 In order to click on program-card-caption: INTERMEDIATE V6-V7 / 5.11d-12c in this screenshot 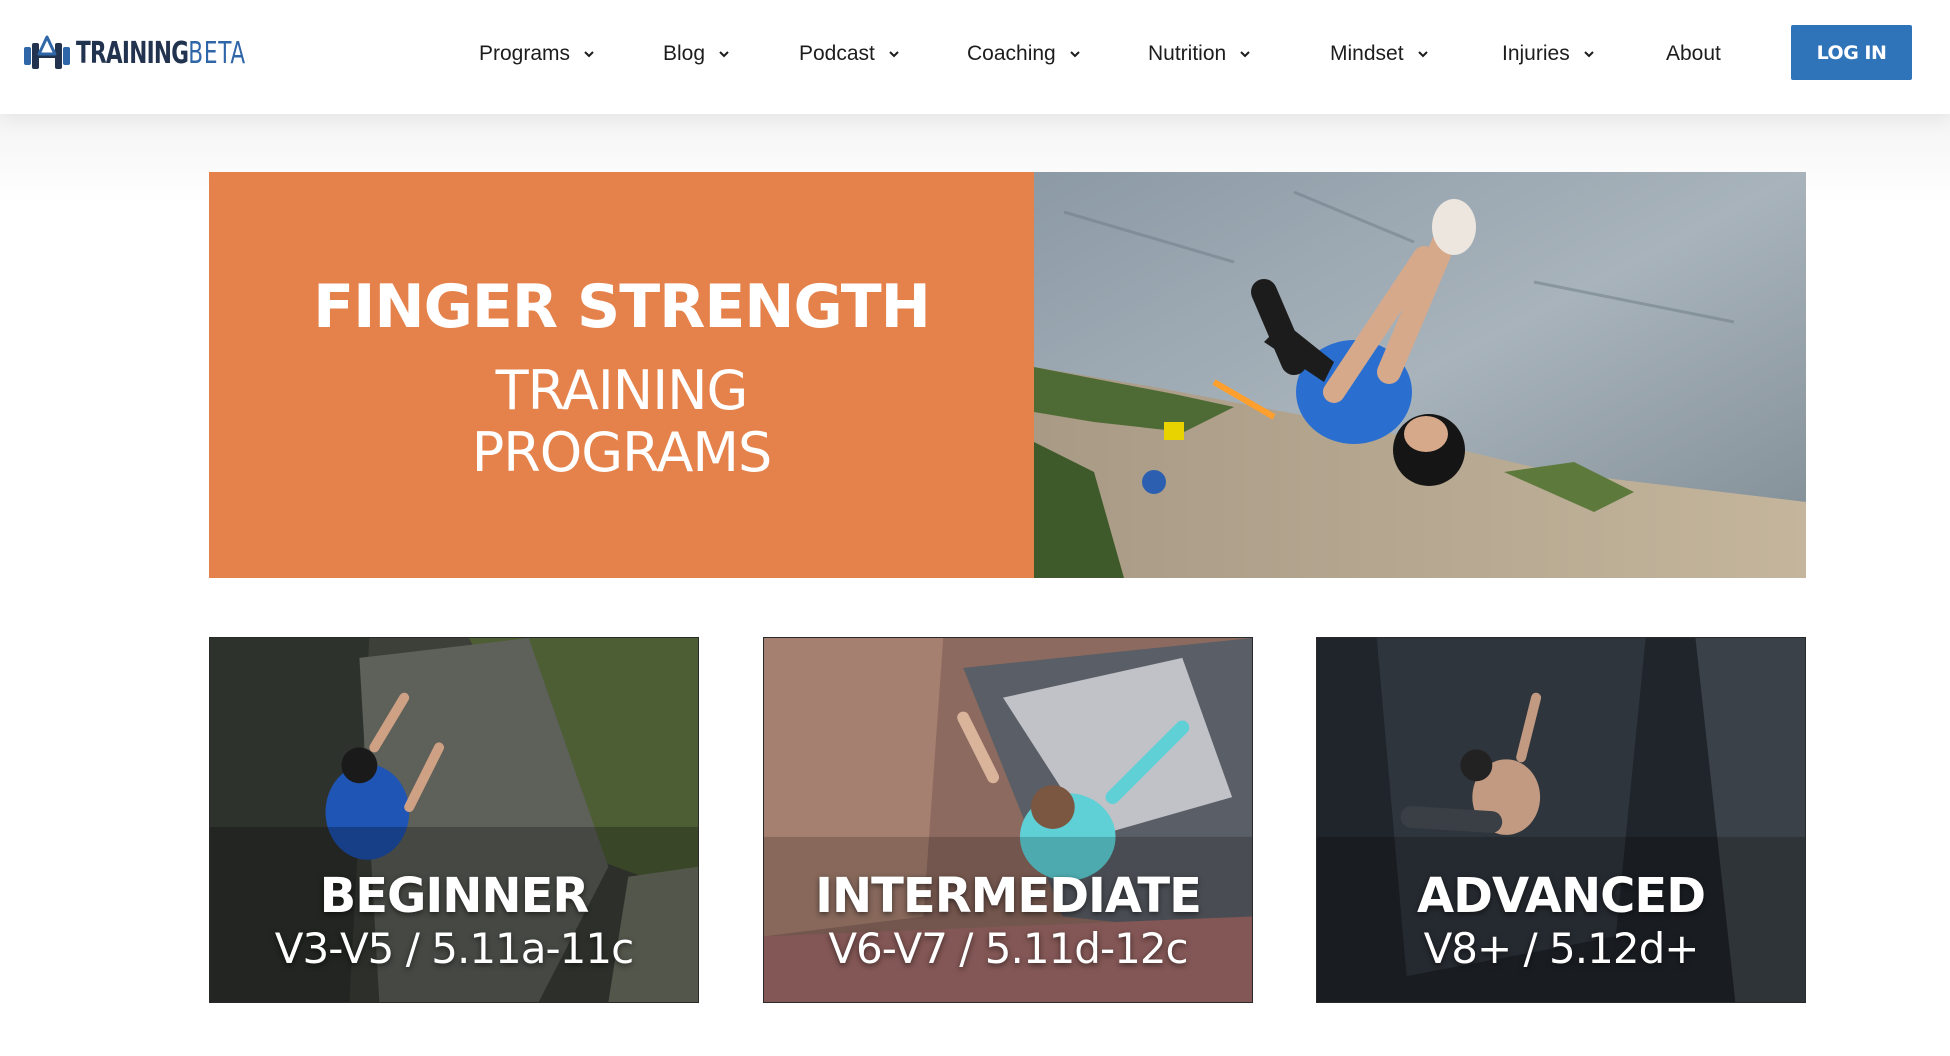, I will do `click(1008, 921)`.